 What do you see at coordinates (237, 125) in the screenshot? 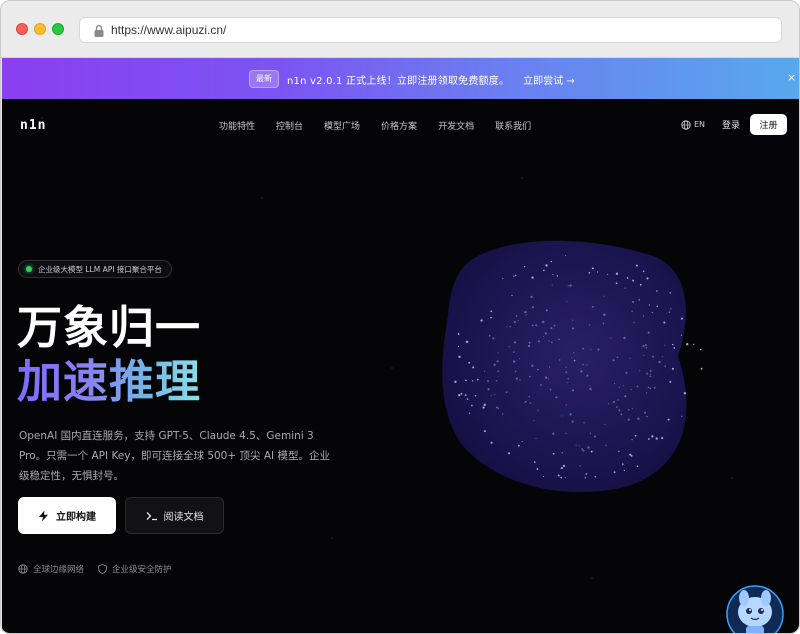
I see `nav-item-features: 功能特性` at bounding box center [237, 125].